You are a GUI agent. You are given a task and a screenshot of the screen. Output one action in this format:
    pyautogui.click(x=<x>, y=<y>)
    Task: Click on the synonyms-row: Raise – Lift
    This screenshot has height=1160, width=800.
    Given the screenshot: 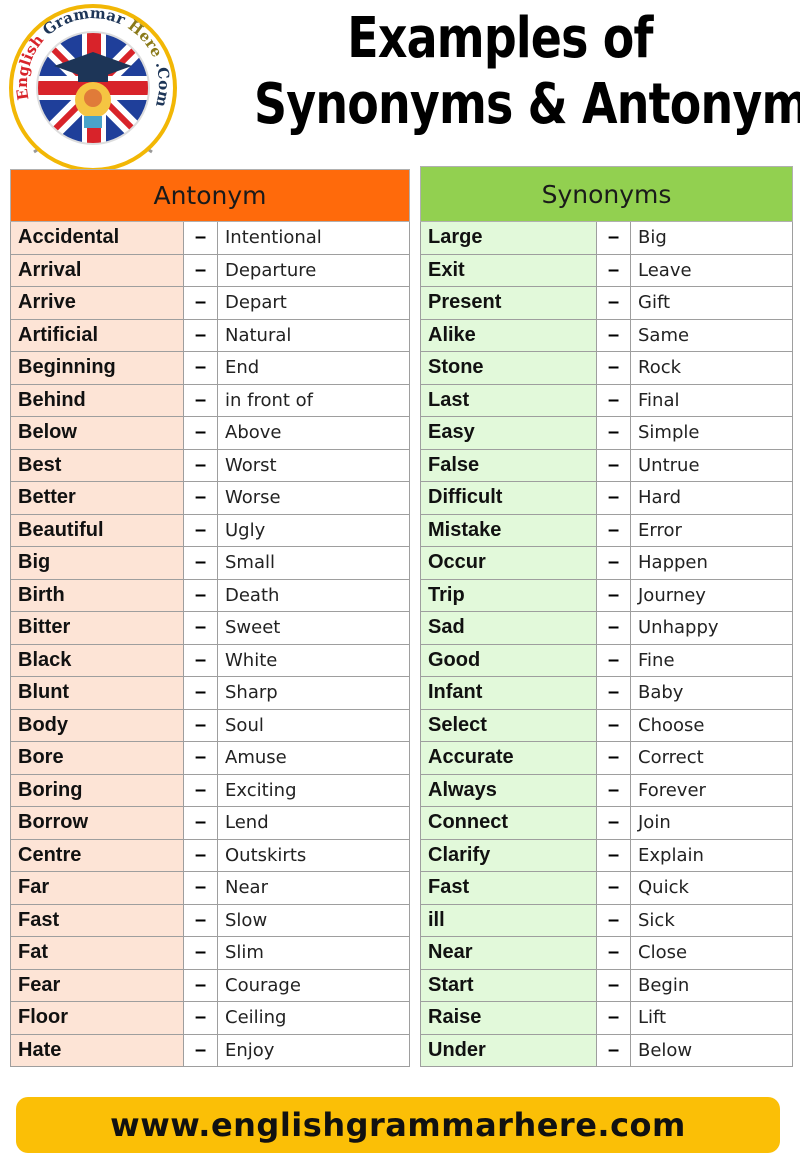 What is the action you would take?
    pyautogui.click(x=606, y=1018)
    